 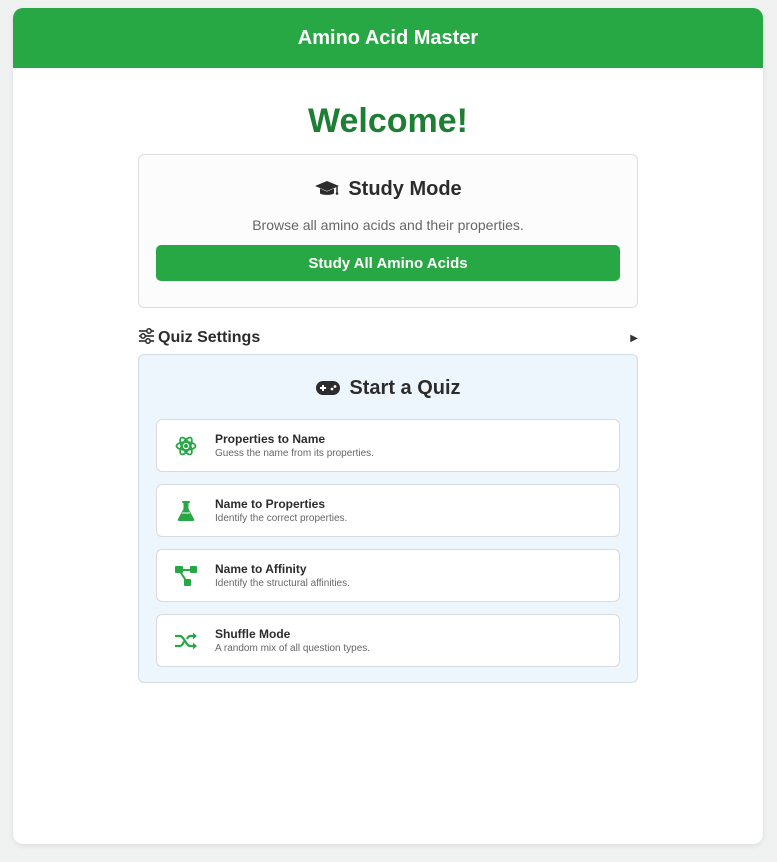 What do you see at coordinates (186, 641) in the screenshot?
I see `shuffle-icon` at bounding box center [186, 641].